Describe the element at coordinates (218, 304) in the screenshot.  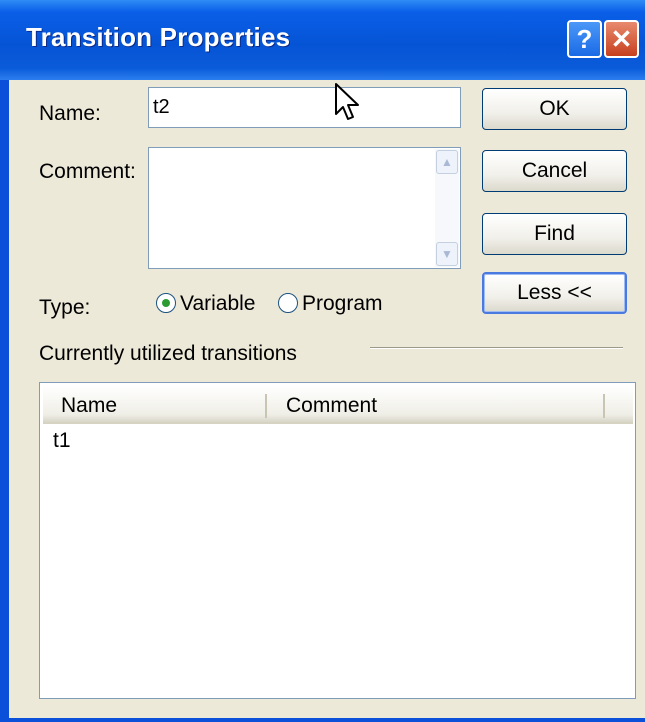
I see `variable-radio-label: Variable` at that location.